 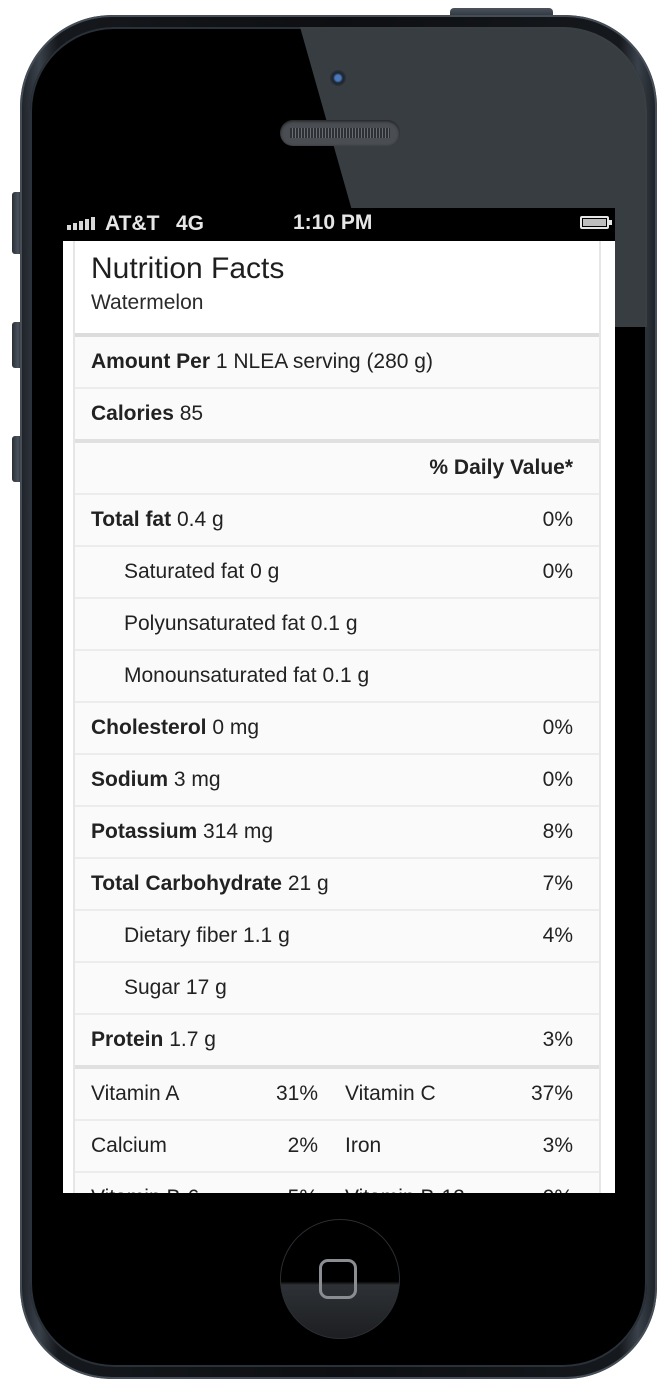 I want to click on vitamin-daily-value: 3%, so click(x=557, y=1145).